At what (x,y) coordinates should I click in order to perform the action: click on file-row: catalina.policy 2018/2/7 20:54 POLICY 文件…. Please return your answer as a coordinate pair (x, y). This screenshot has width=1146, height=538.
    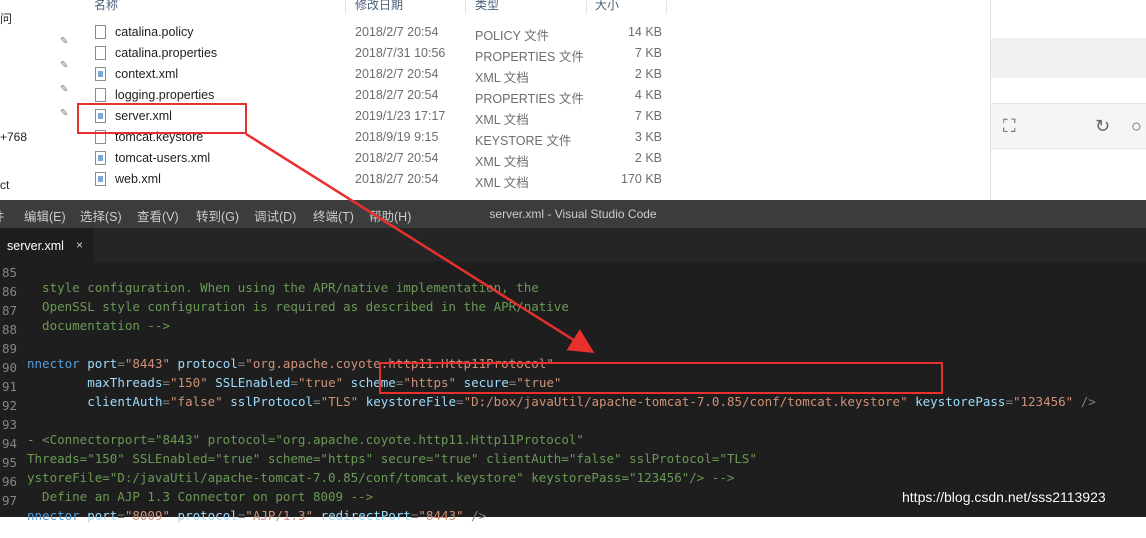
    Looking at the image, I should click on (382, 32).